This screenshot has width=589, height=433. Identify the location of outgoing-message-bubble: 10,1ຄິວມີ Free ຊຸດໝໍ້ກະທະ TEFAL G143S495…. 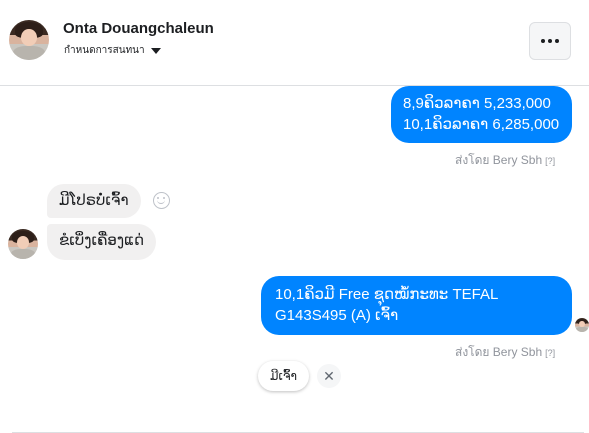
(416, 305).